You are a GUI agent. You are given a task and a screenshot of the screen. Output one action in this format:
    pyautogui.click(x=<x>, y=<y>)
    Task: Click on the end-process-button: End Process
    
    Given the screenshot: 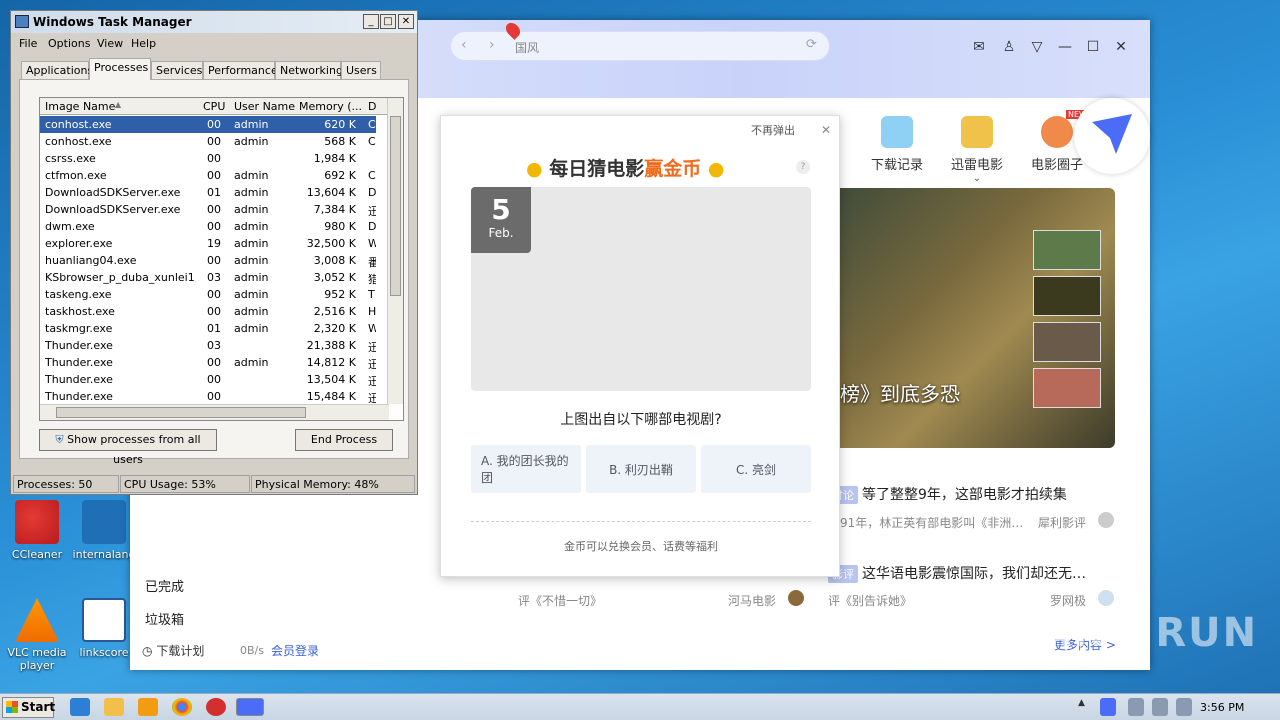 What is the action you would take?
    pyautogui.click(x=344, y=440)
    